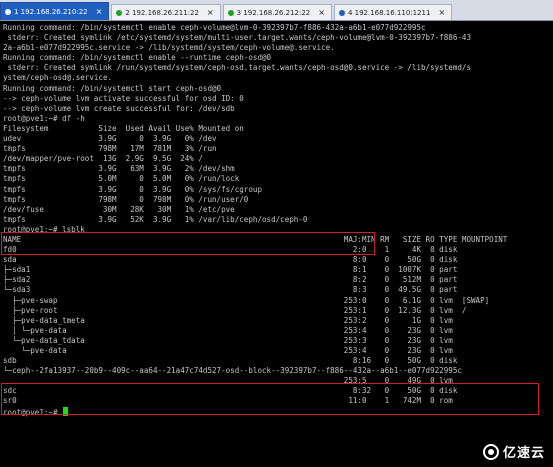 The width and height of the screenshot is (553, 467). Describe the element at coordinates (132, 189) in the screenshot. I see `terminal-line: tmpfs 3.9G 0 3.9G 0% /sys/fs/cgroup` at that location.